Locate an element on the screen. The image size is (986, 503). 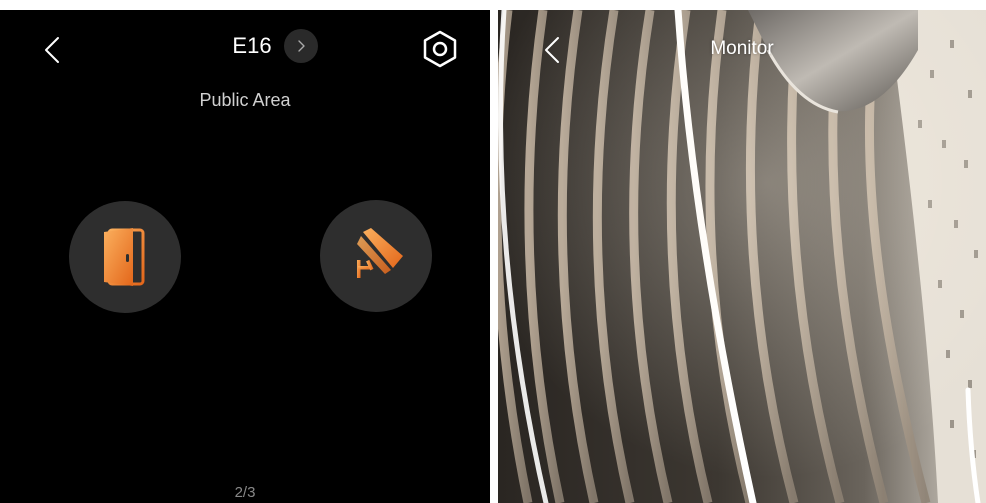
hexagon-settings-icon is located at coordinates (440, 49).